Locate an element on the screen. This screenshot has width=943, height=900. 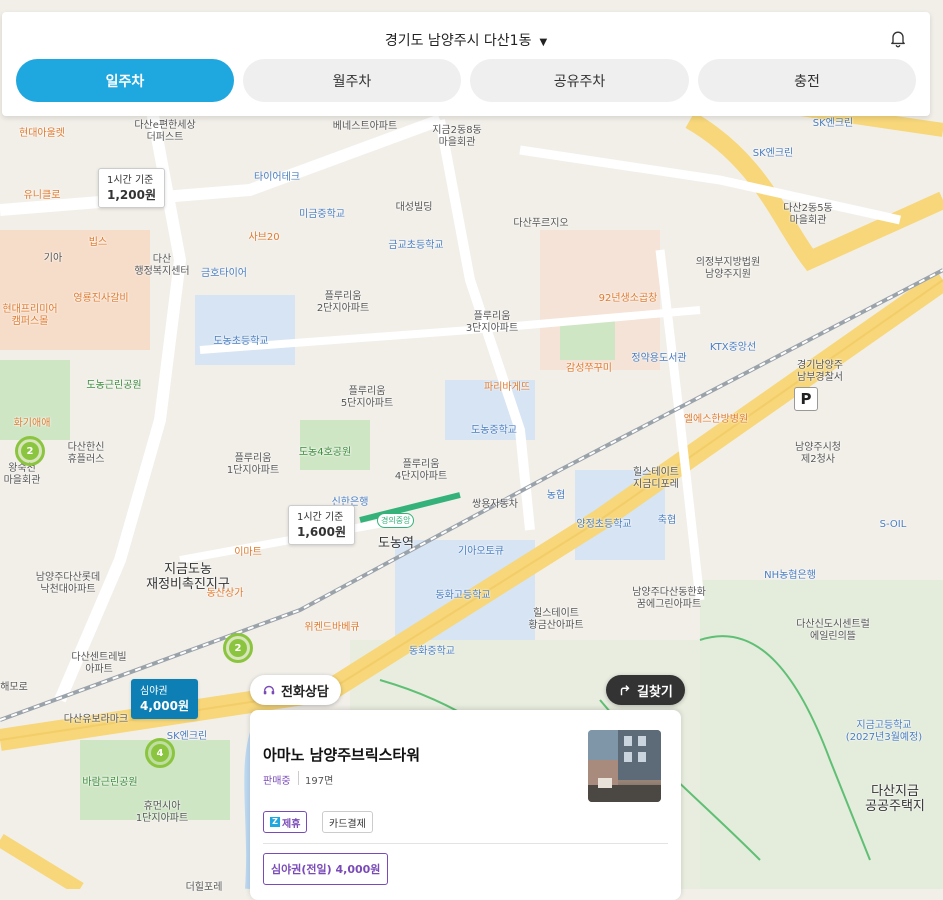
cluster-marker: 4 is located at coordinates (160, 753).